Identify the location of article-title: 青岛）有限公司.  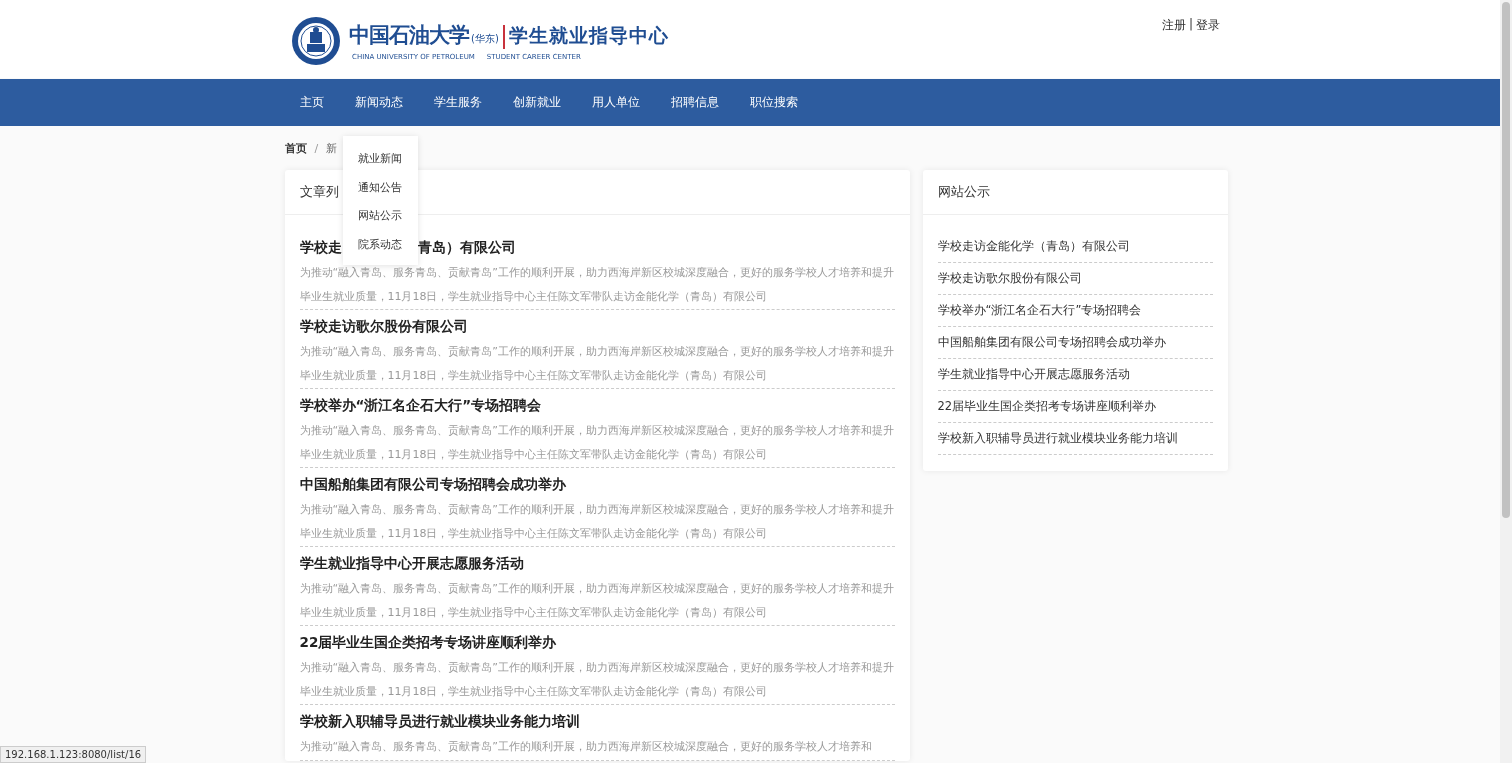
(466, 247).